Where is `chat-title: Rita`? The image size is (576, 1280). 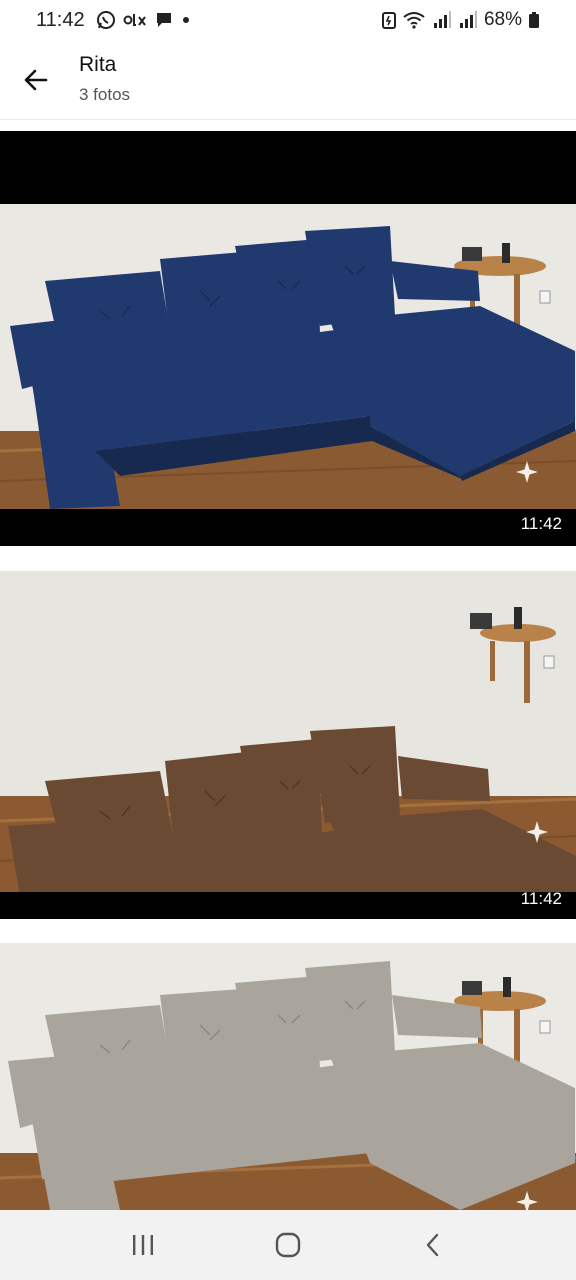
chat-title: Rita is located at coordinates (98, 64).